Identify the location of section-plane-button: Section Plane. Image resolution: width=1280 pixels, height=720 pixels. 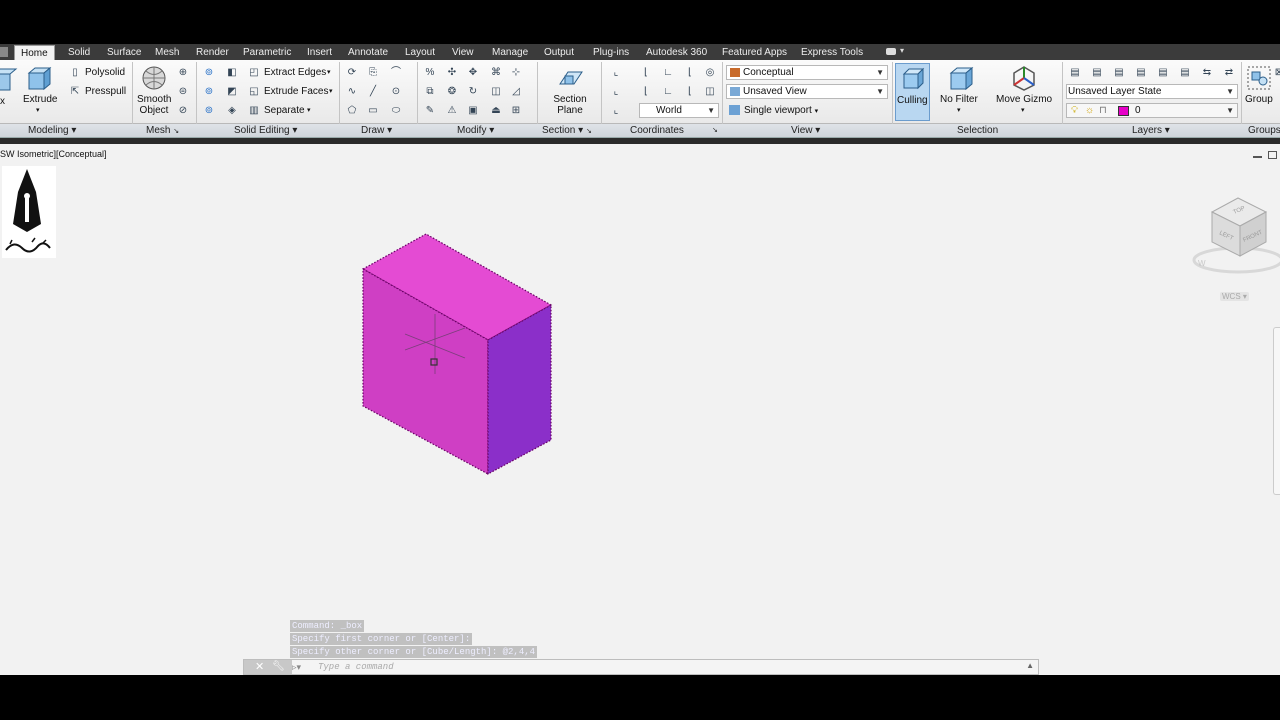
(570, 105).